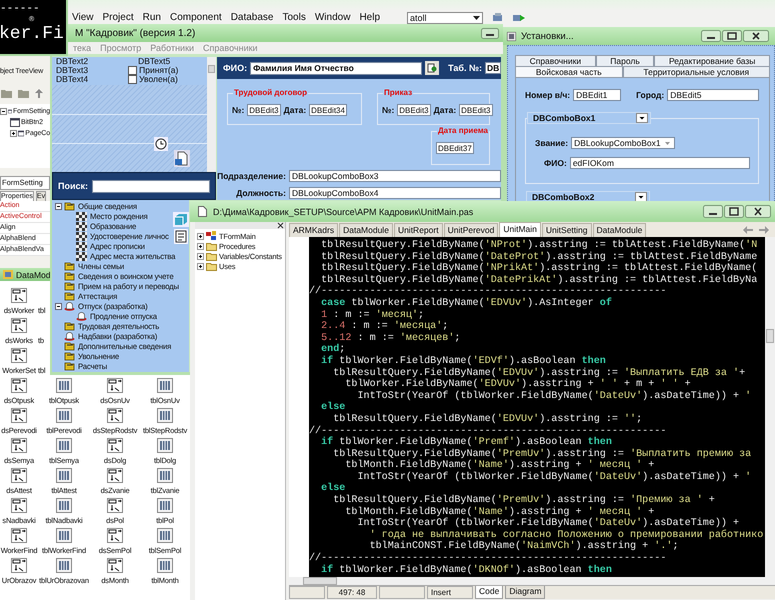 The width and height of the screenshot is (775, 600). Describe the element at coordinates (333, 350) in the screenshot. I see `code-line: end;` at that location.